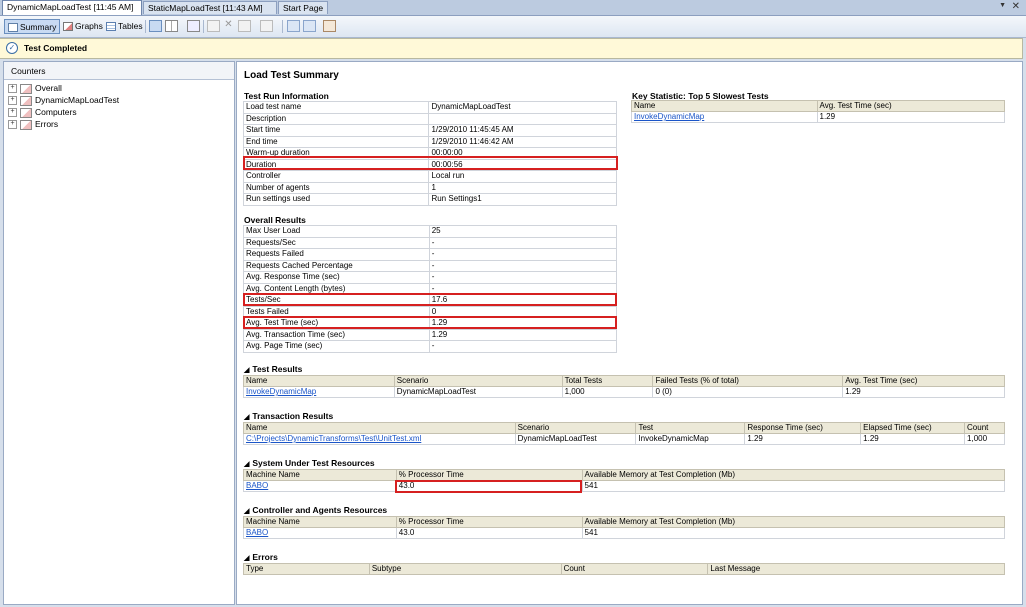 This screenshot has height=607, width=1026. I want to click on zoom-icon, so click(266, 26).